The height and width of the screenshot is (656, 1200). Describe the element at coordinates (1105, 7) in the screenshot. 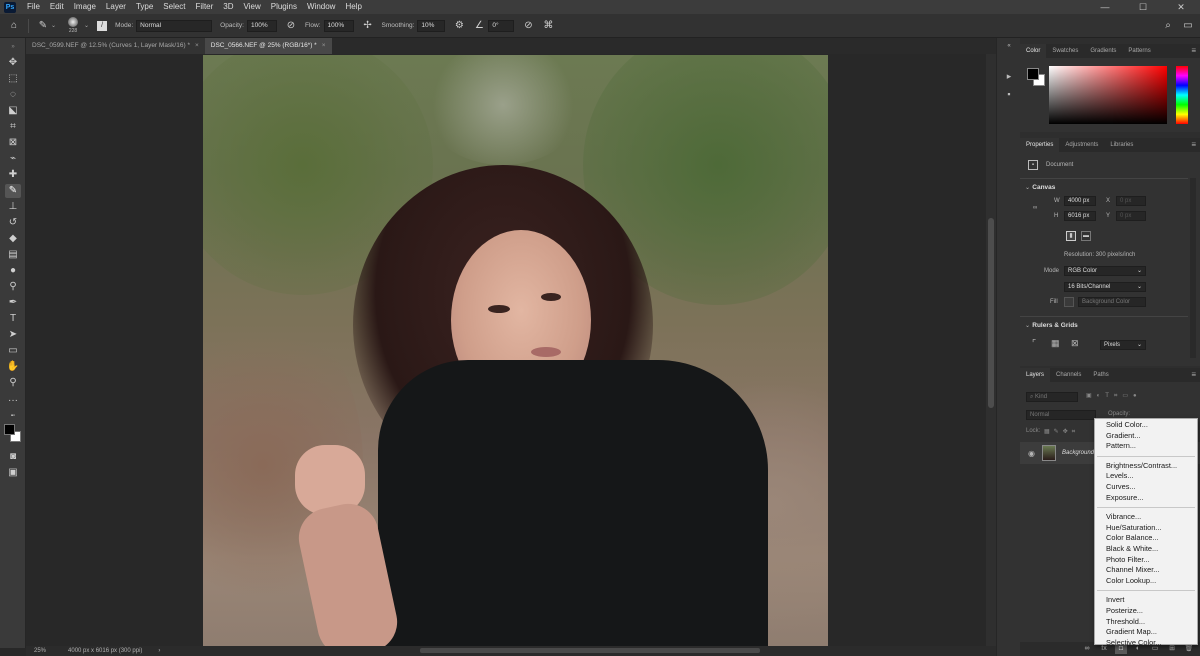

I see `minimize-button: —` at that location.